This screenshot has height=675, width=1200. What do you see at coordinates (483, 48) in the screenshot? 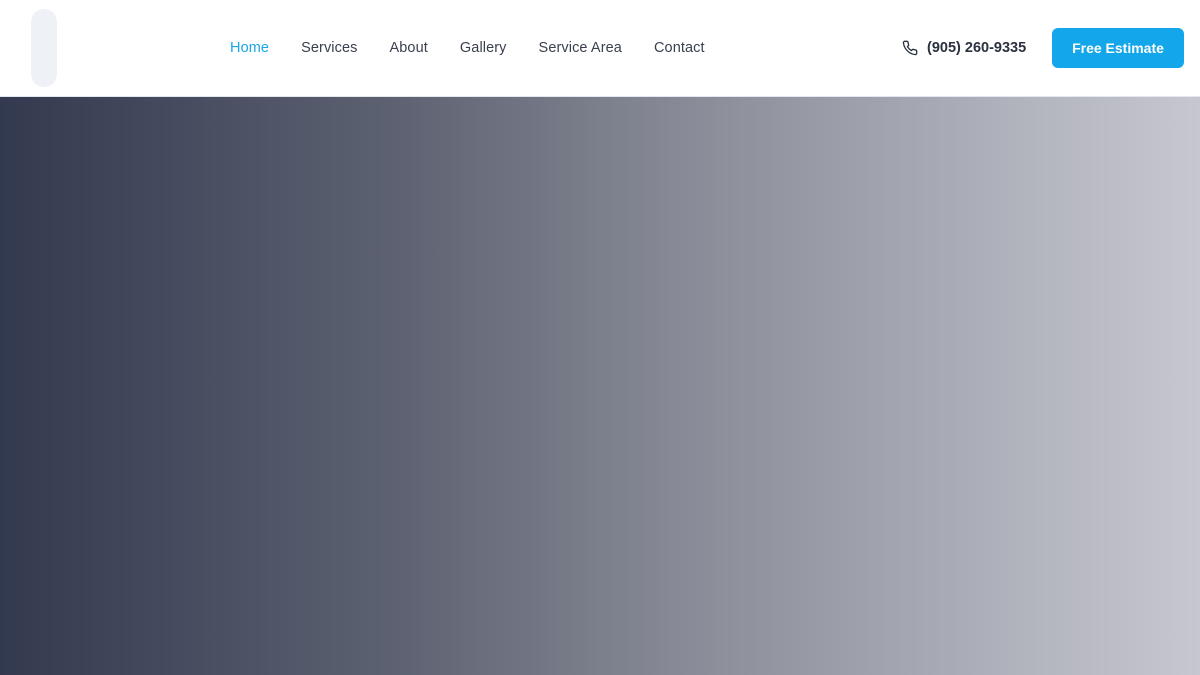
I see `nav-link-gallery: Gallery` at bounding box center [483, 48].